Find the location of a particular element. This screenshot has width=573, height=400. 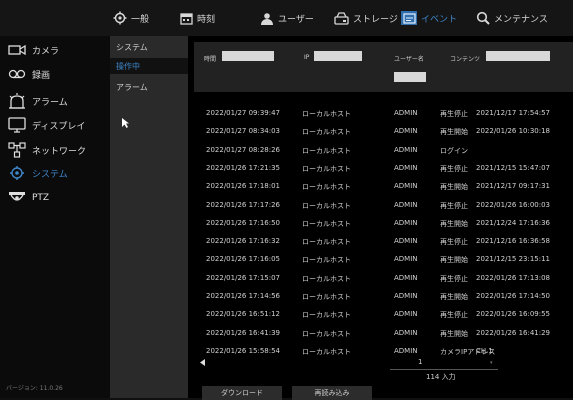

sidebar-item-display-label: ディスプレイ is located at coordinates (59, 126).